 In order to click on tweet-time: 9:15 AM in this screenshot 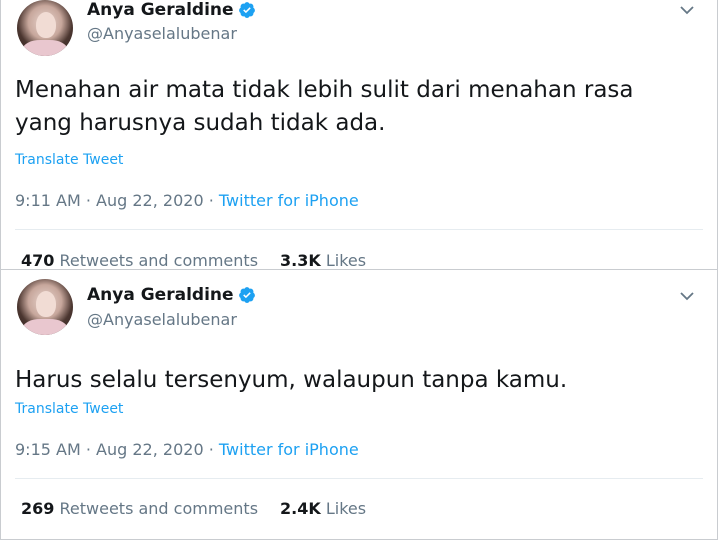, I will do `click(48, 449)`.